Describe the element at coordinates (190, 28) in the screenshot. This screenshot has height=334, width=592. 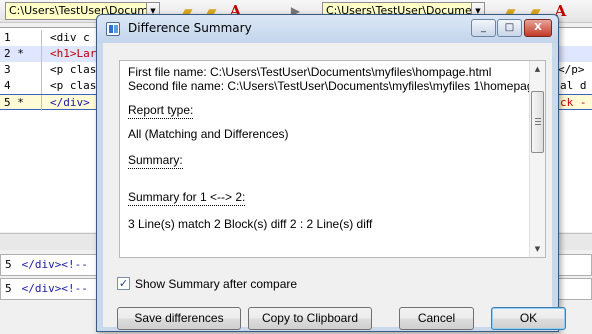
I see `dialog-title: Difference Summary` at that location.